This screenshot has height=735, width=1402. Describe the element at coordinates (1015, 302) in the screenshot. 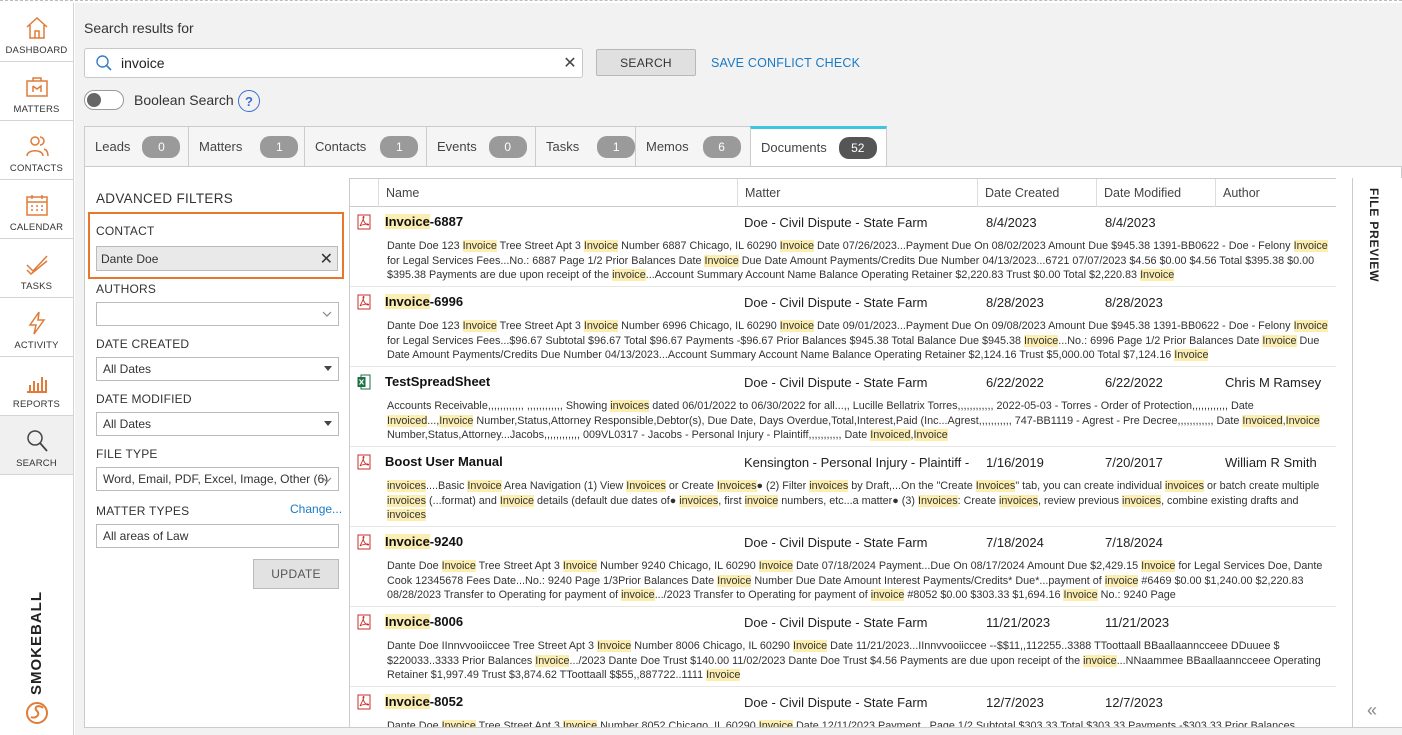

I see `document-date-created: 8/28/2023` at that location.